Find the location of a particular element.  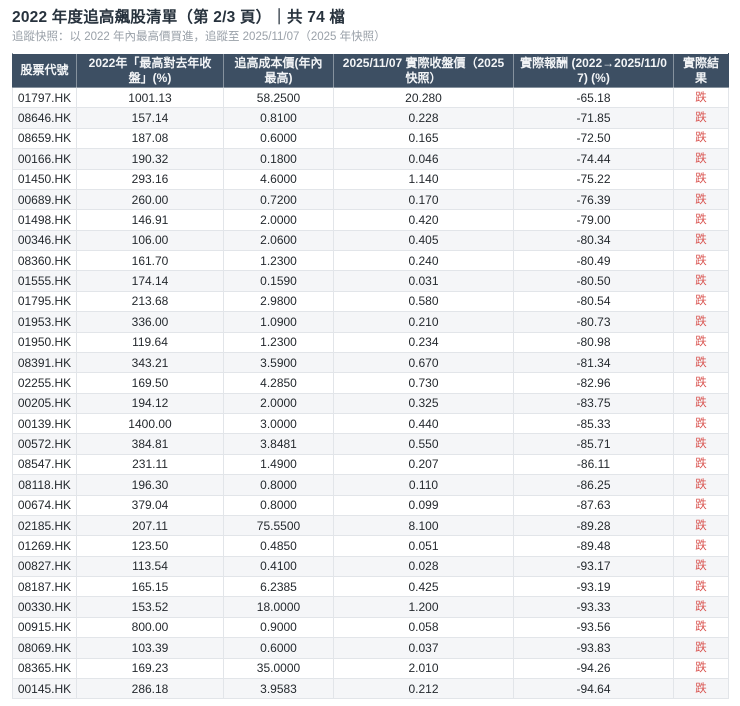

cell-actual-close: 0.046 is located at coordinates (423, 159).